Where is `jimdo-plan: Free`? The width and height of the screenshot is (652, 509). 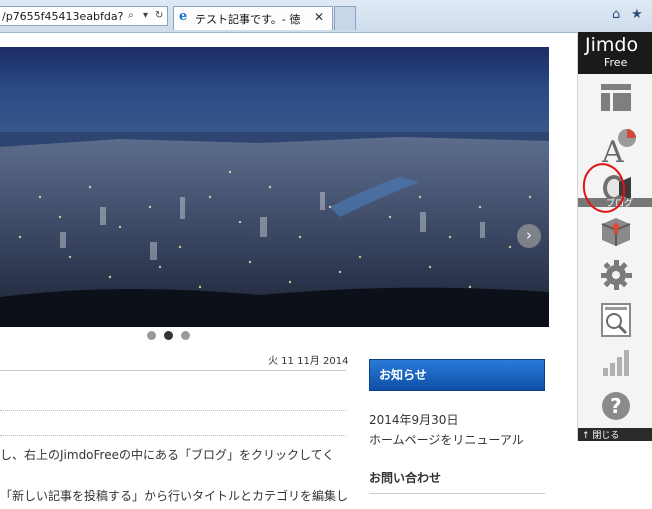
jimdo-plan: Free is located at coordinates (616, 62).